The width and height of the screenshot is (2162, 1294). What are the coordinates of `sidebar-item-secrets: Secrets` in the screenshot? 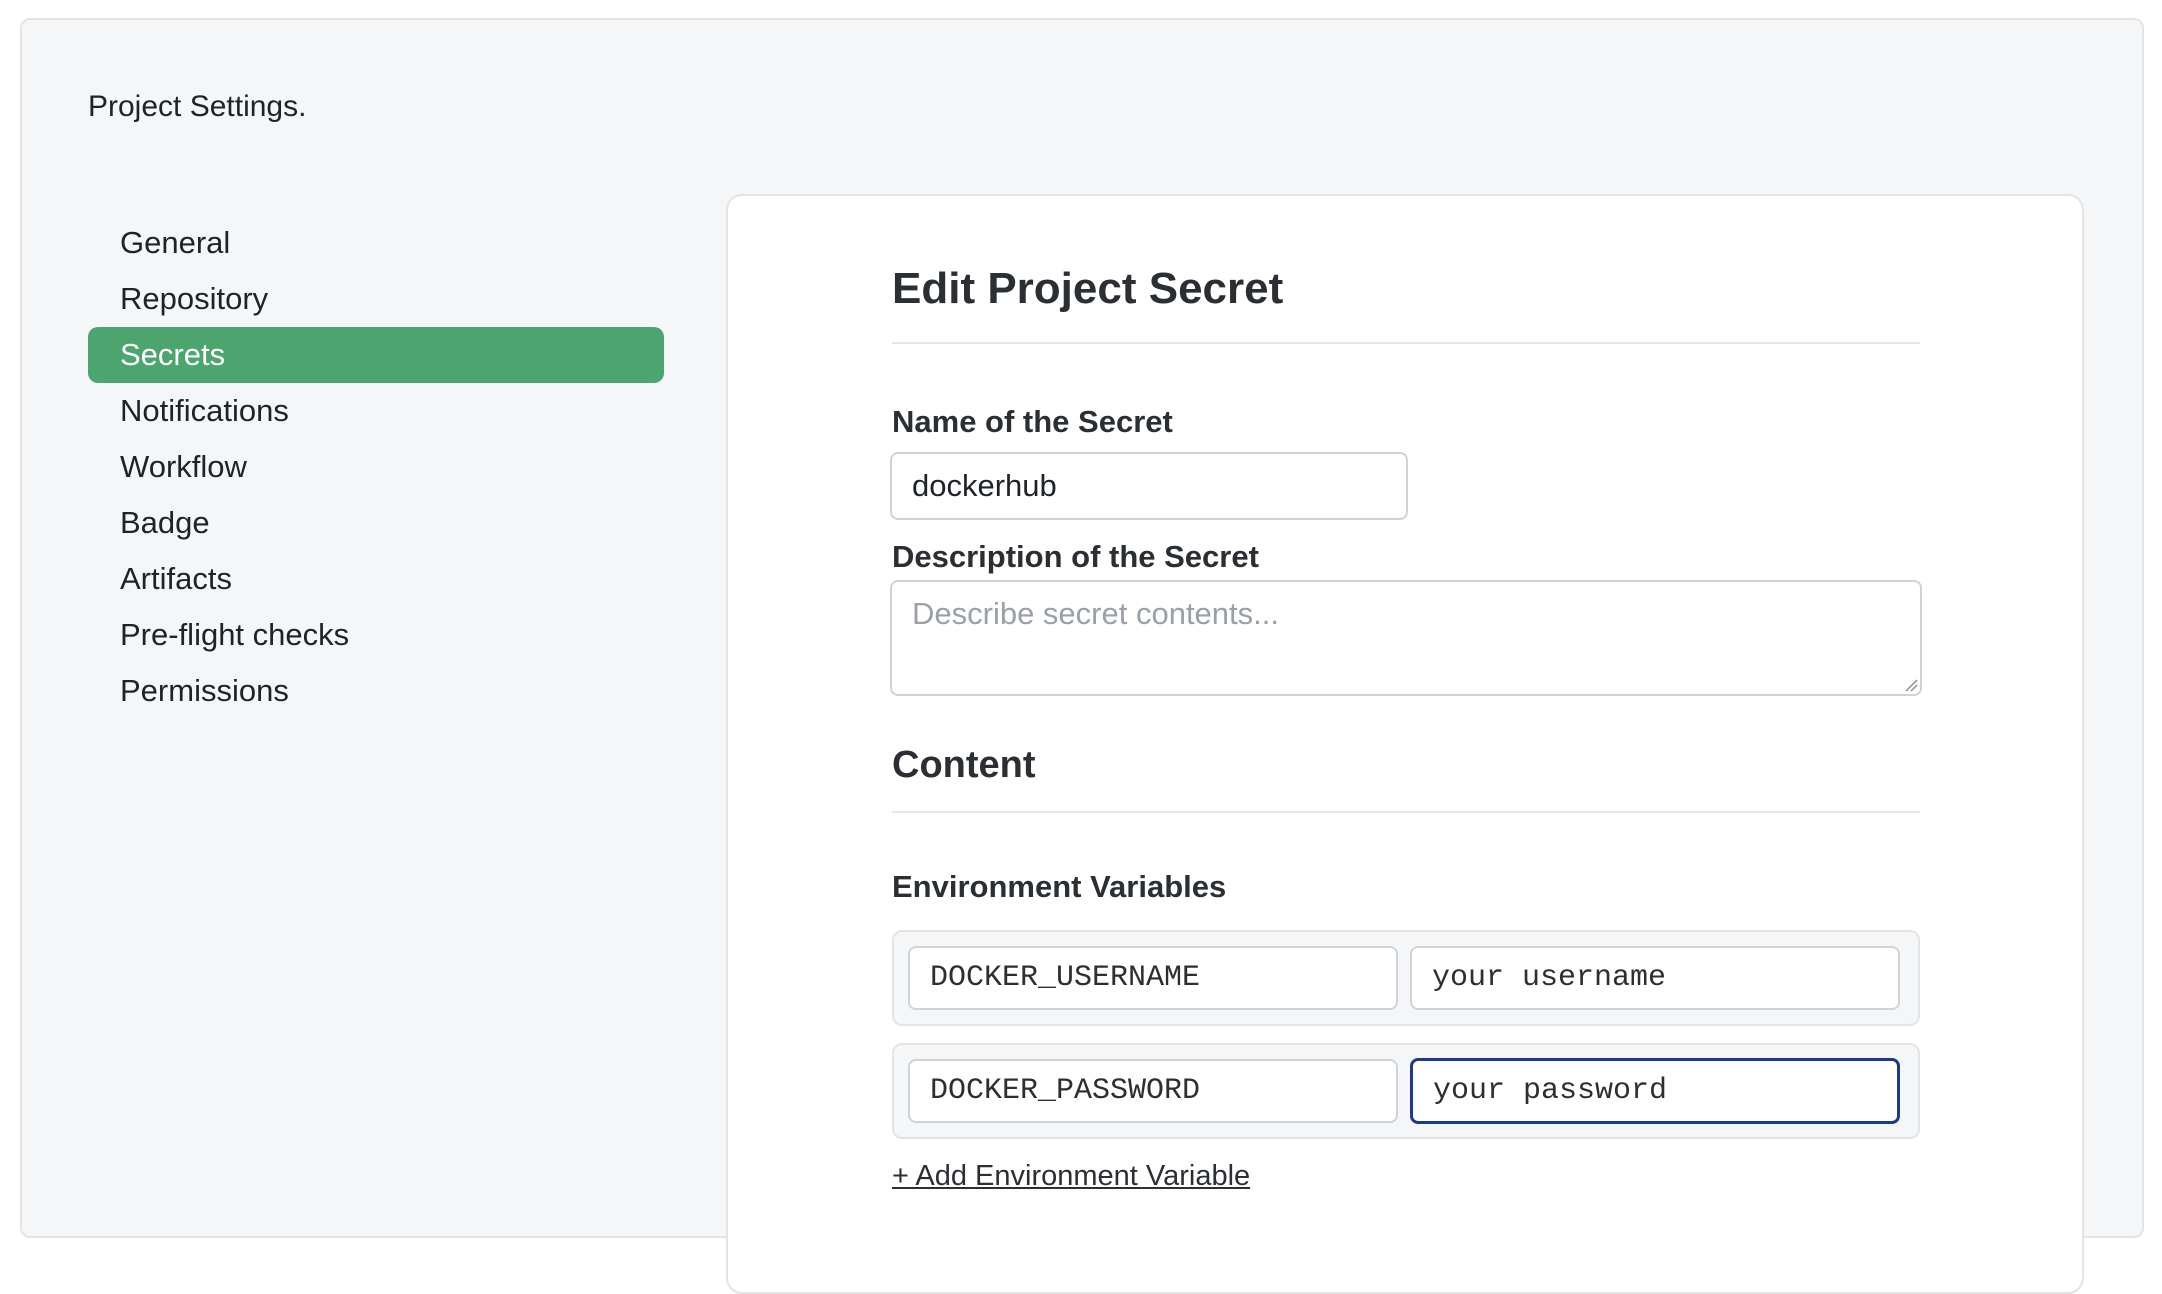 It's located at (376, 355).